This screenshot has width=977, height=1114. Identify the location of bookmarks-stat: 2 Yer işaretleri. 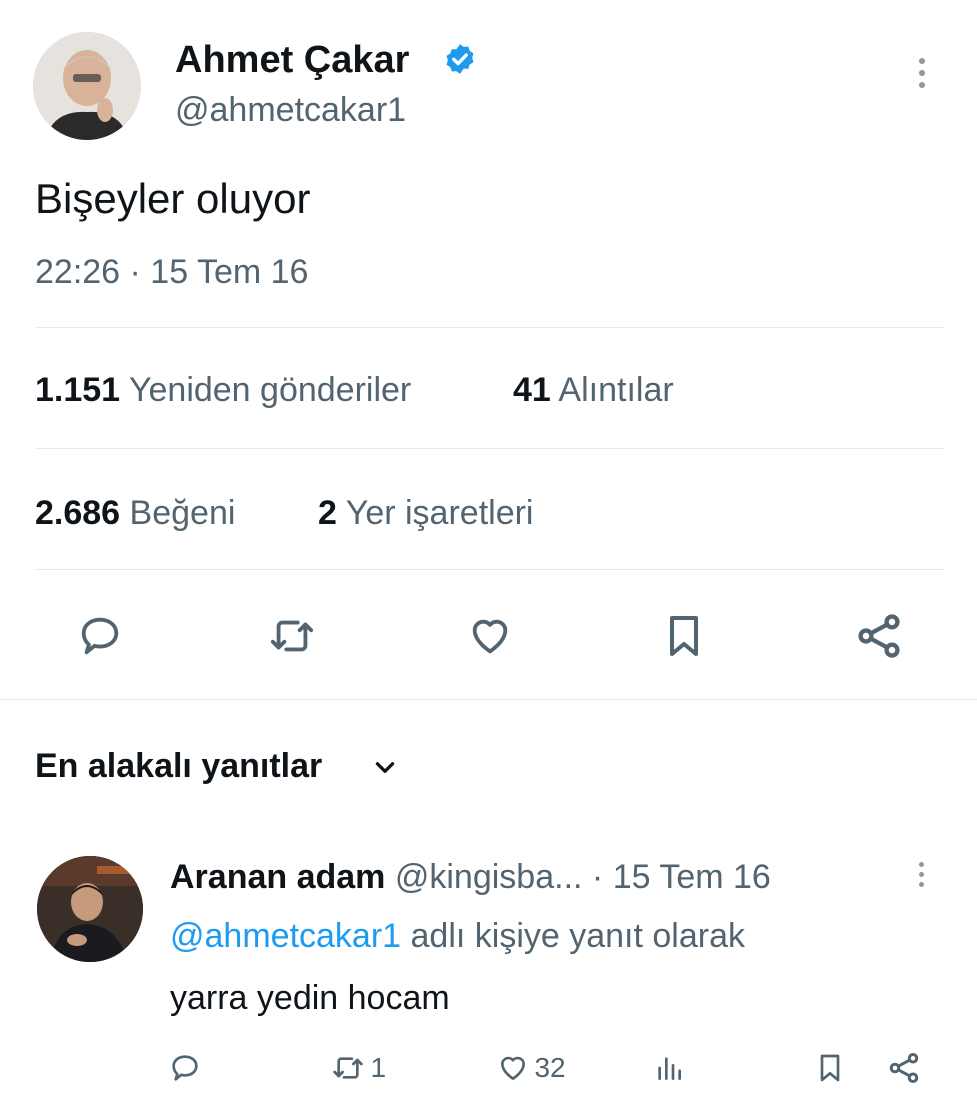
(425, 513).